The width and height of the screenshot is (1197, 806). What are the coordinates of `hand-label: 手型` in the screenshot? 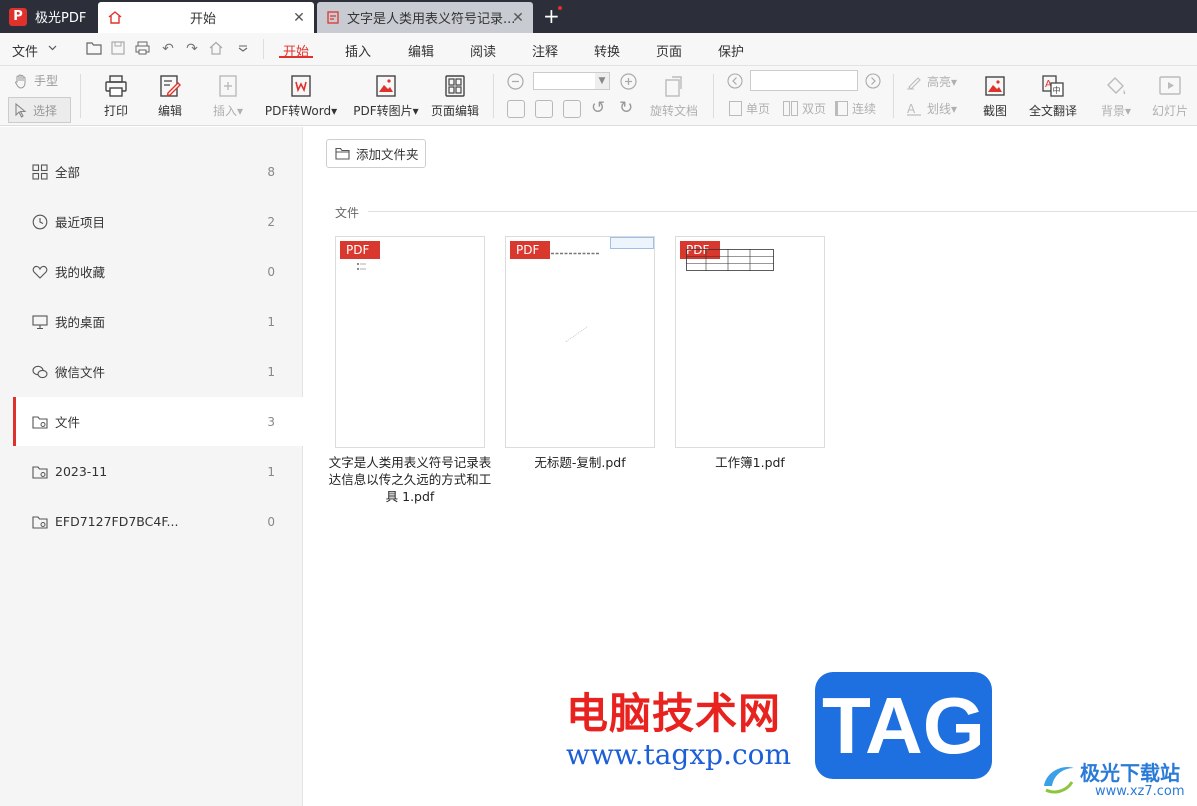 It's located at (46, 81).